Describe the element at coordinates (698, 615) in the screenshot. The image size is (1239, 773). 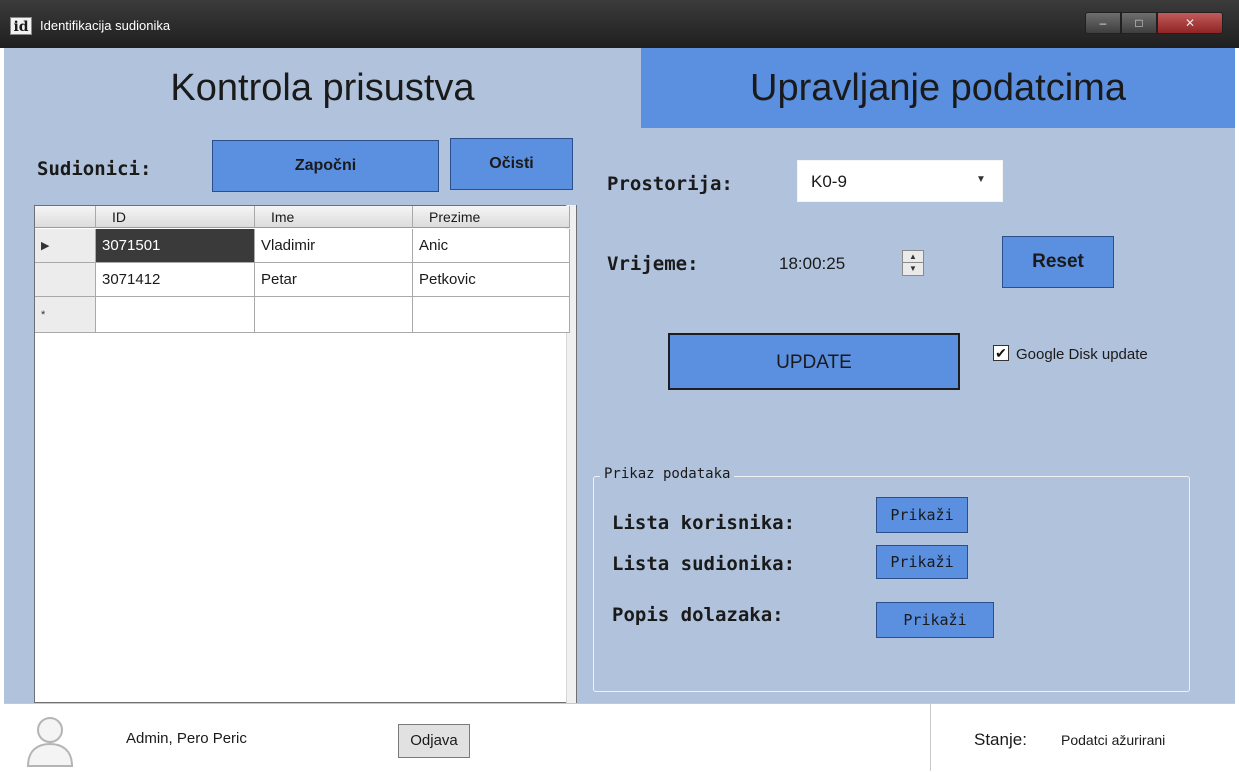
I see `arrivals-list-label: Popis dolazaka:` at that location.